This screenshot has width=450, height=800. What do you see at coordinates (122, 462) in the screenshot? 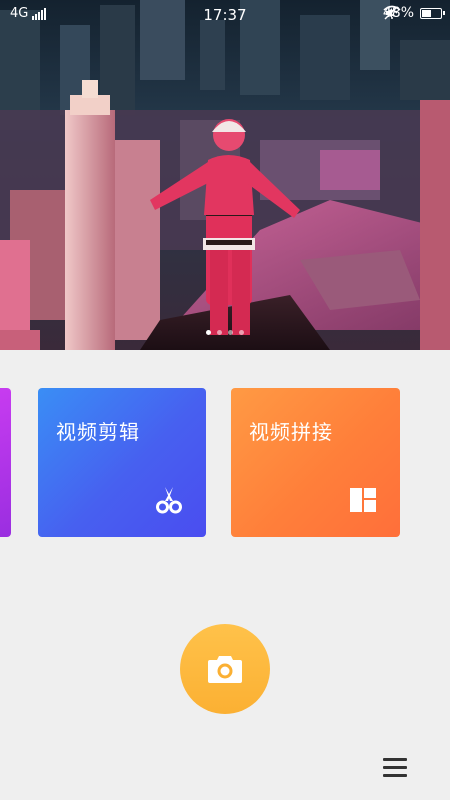
I see `video-clip-card: 视频剪辑` at bounding box center [122, 462].